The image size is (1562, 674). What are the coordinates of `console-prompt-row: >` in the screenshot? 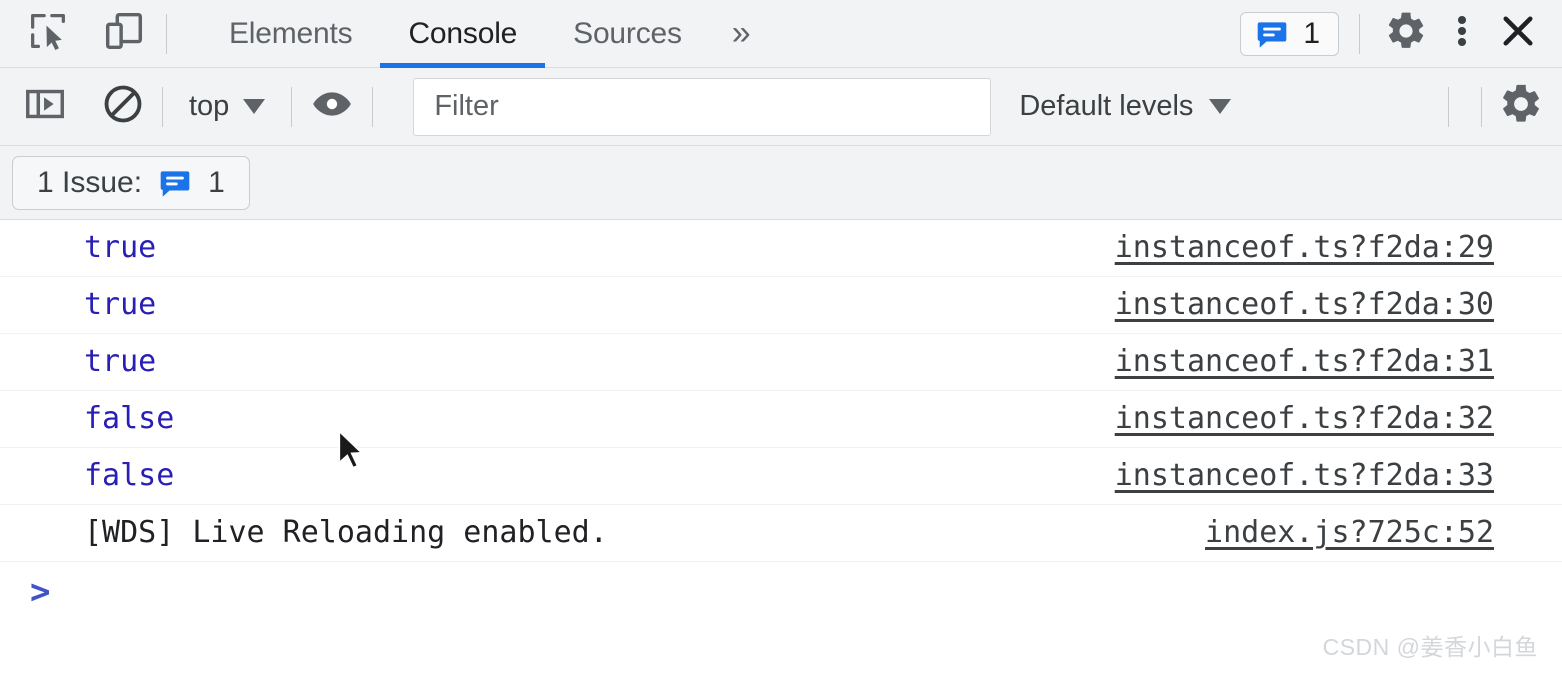 It's located at (781, 592).